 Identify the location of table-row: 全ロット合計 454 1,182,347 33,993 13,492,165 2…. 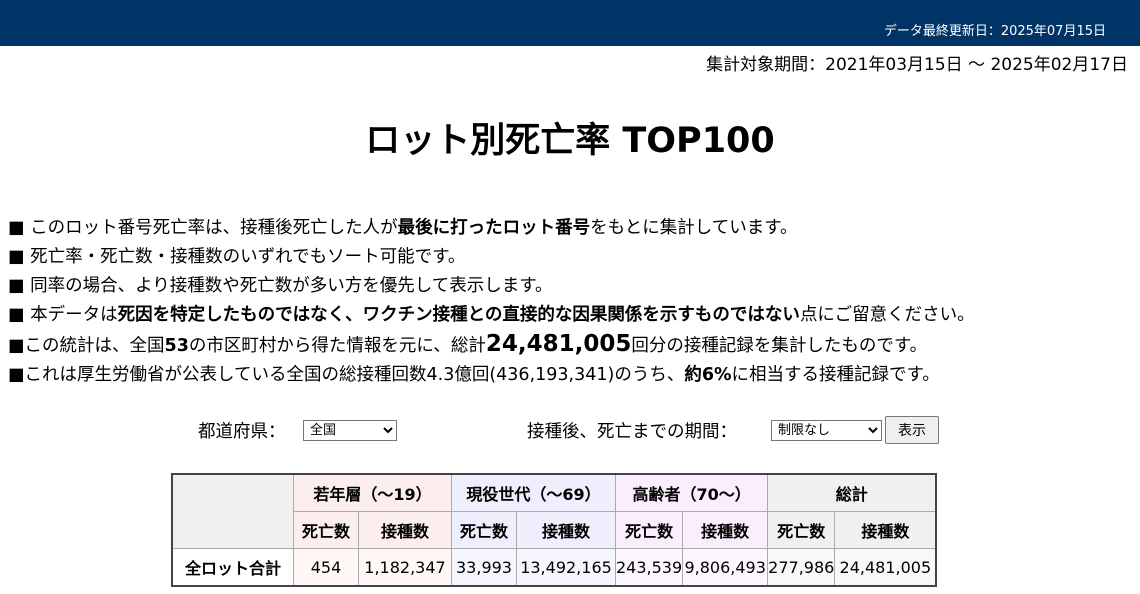
(554, 567).